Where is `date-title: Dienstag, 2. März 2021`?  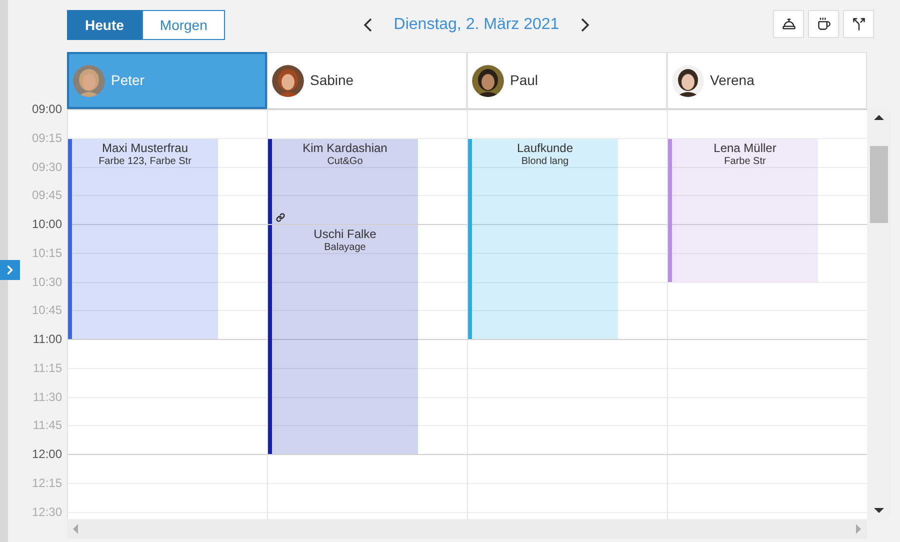
date-title: Dienstag, 2. März 2021 is located at coordinates (477, 25).